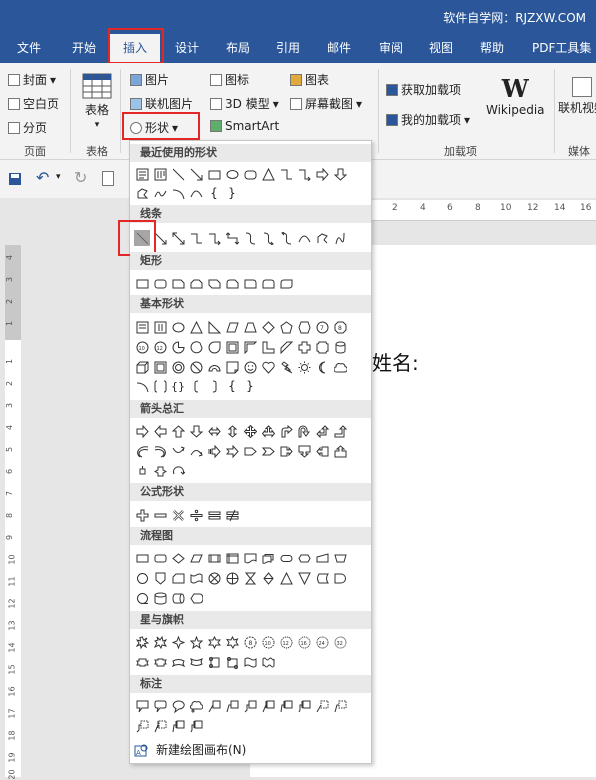  I want to click on curved-connector-shape, so click(250, 238).